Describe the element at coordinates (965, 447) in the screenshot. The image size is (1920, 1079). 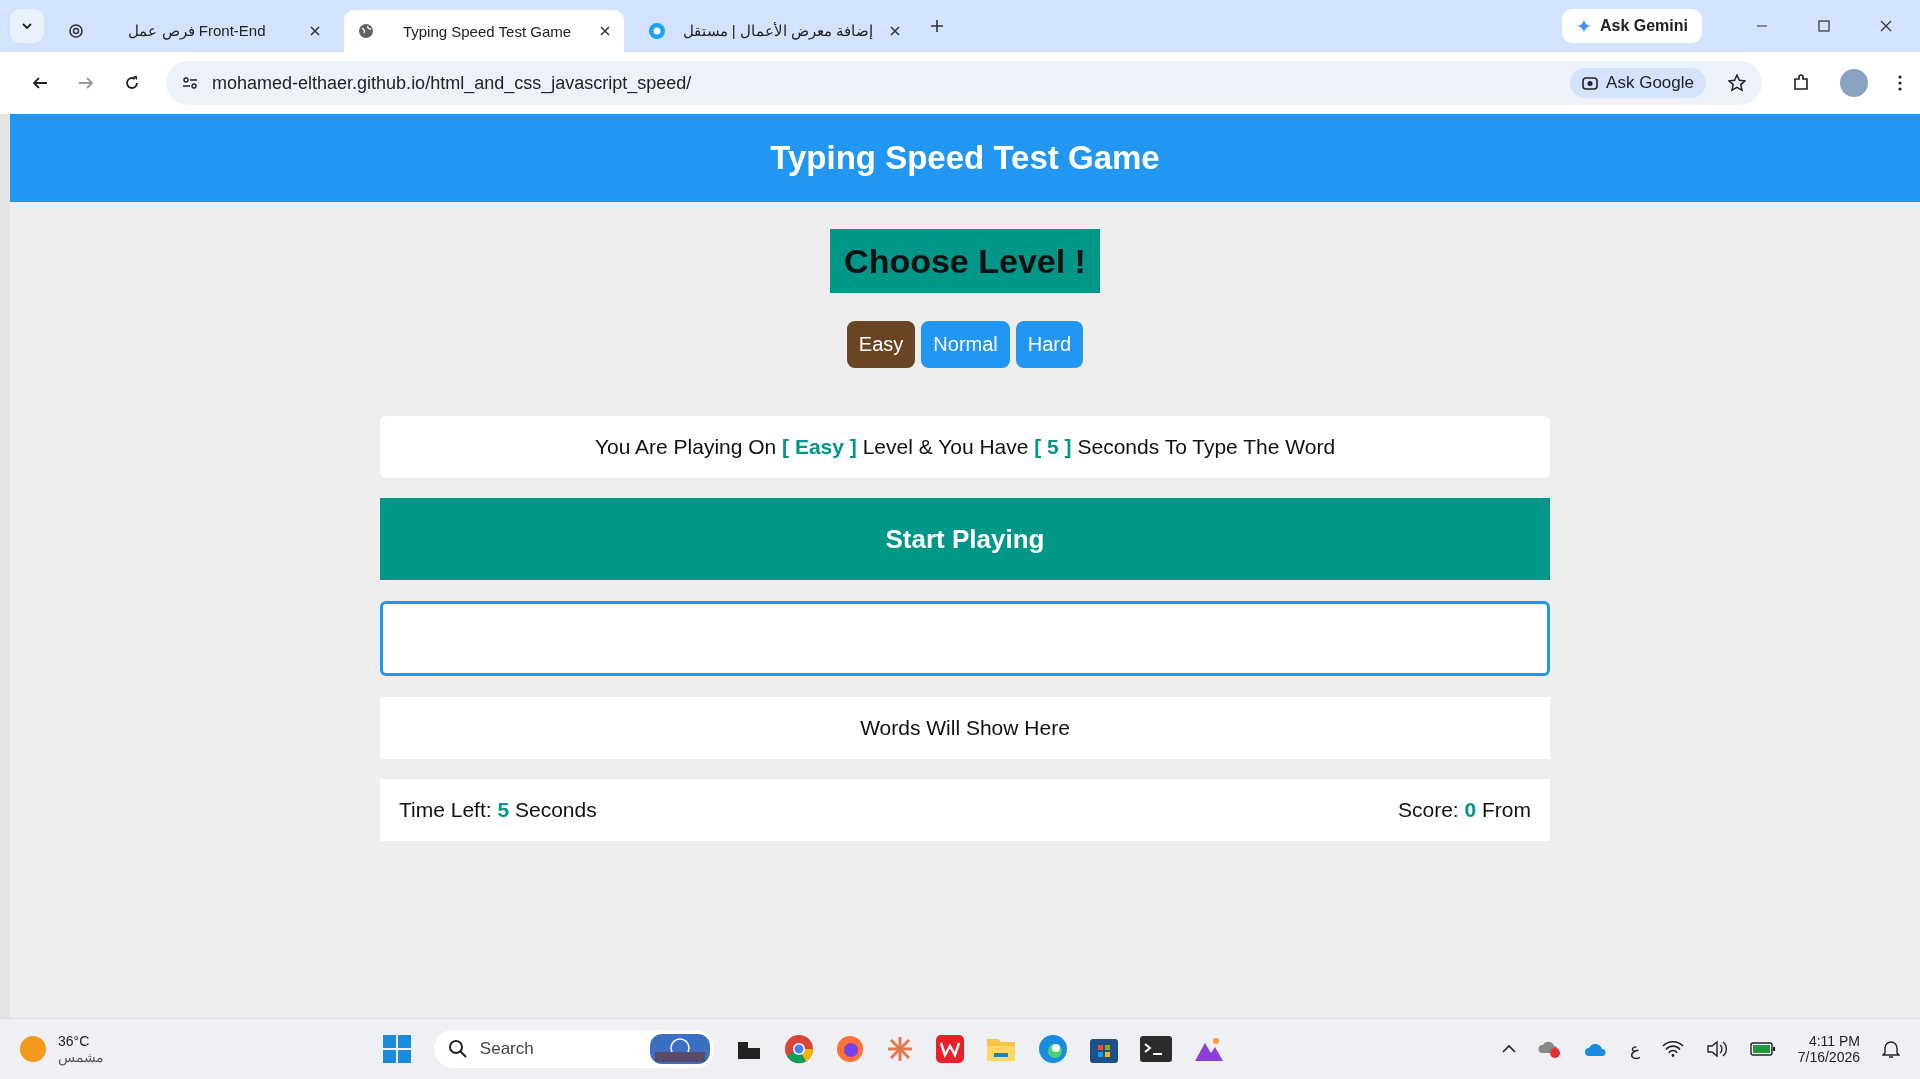
I see `level-message: You Are Playing On [ Easy ] Level & You Have [ 5 ] Seconds To Type The Word` at that location.